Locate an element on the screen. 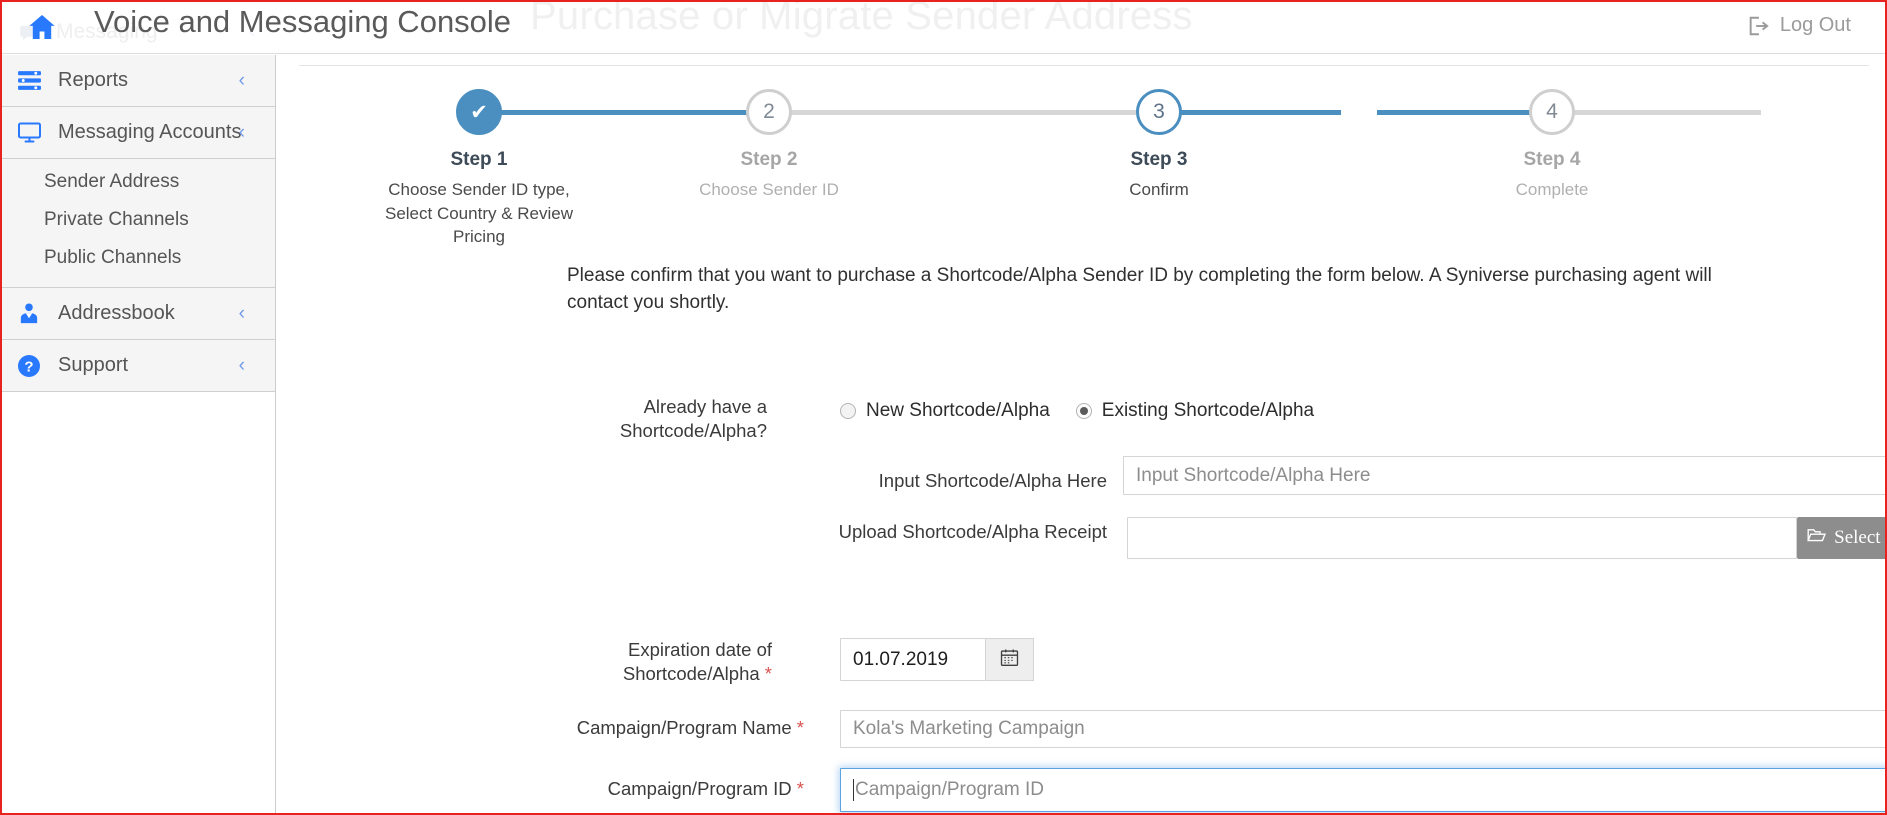 The height and width of the screenshot is (815, 1887). wizard-step-4: 4 Step 4 Complete is located at coordinates (1552, 145).